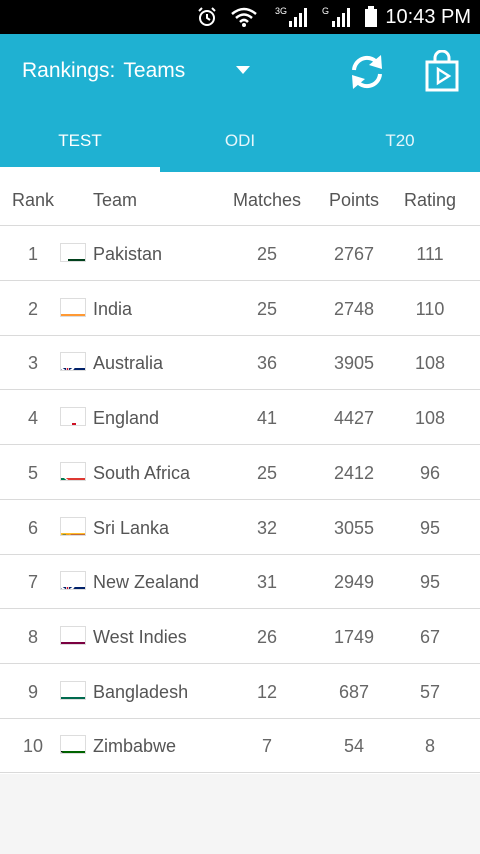  Describe the element at coordinates (354, 254) in the screenshot. I see `points-cell: 2767` at that location.